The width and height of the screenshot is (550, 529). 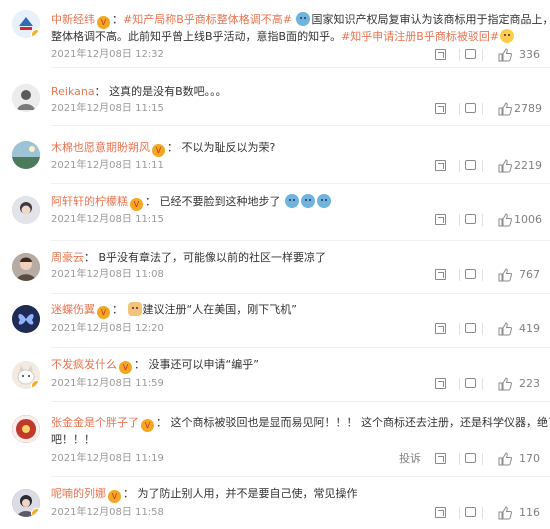 What do you see at coordinates (528, 219) in the screenshot?
I see `like-count: 1006` at bounding box center [528, 219].